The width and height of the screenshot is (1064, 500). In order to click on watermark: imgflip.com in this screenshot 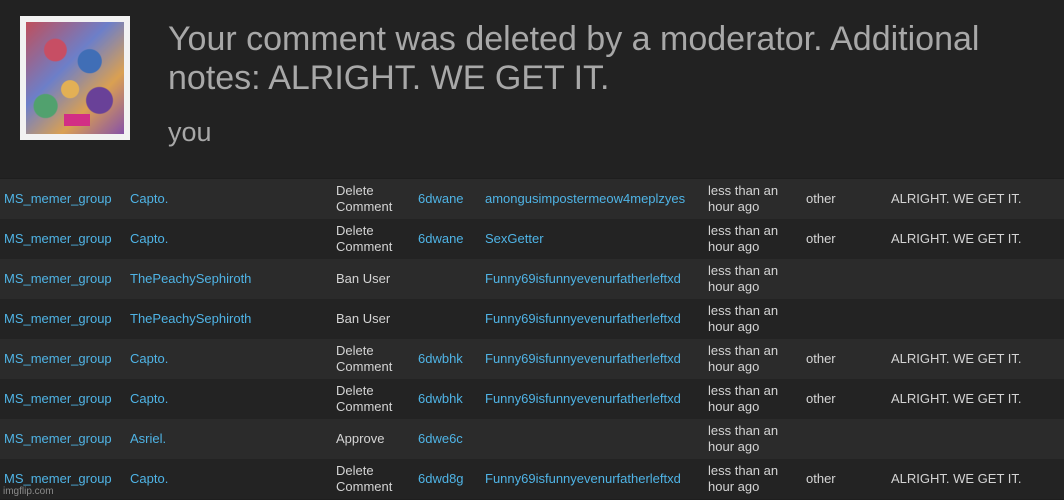, I will do `click(28, 491)`.